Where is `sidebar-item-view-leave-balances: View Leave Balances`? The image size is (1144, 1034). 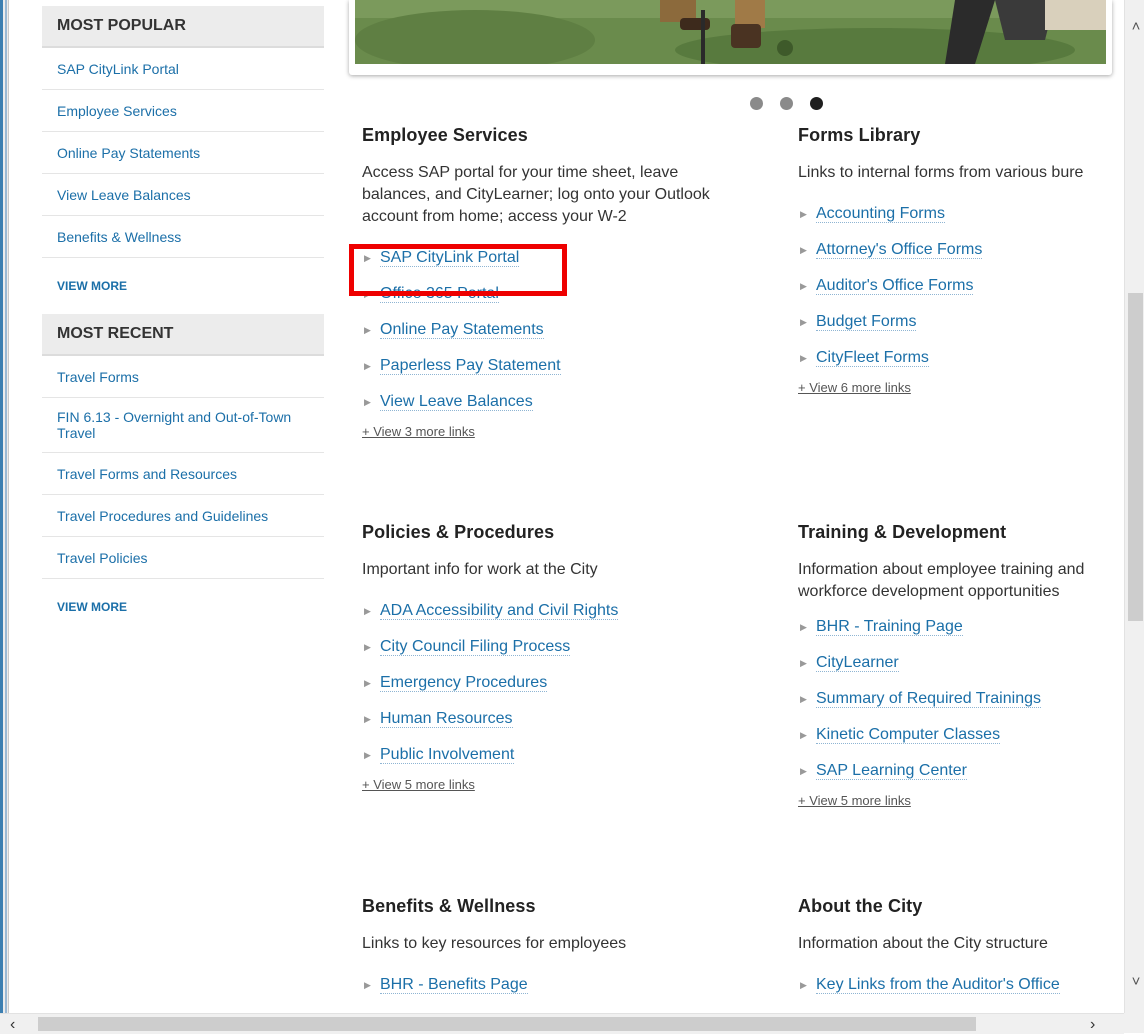 sidebar-item-view-leave-balances: View Leave Balances is located at coordinates (183, 195).